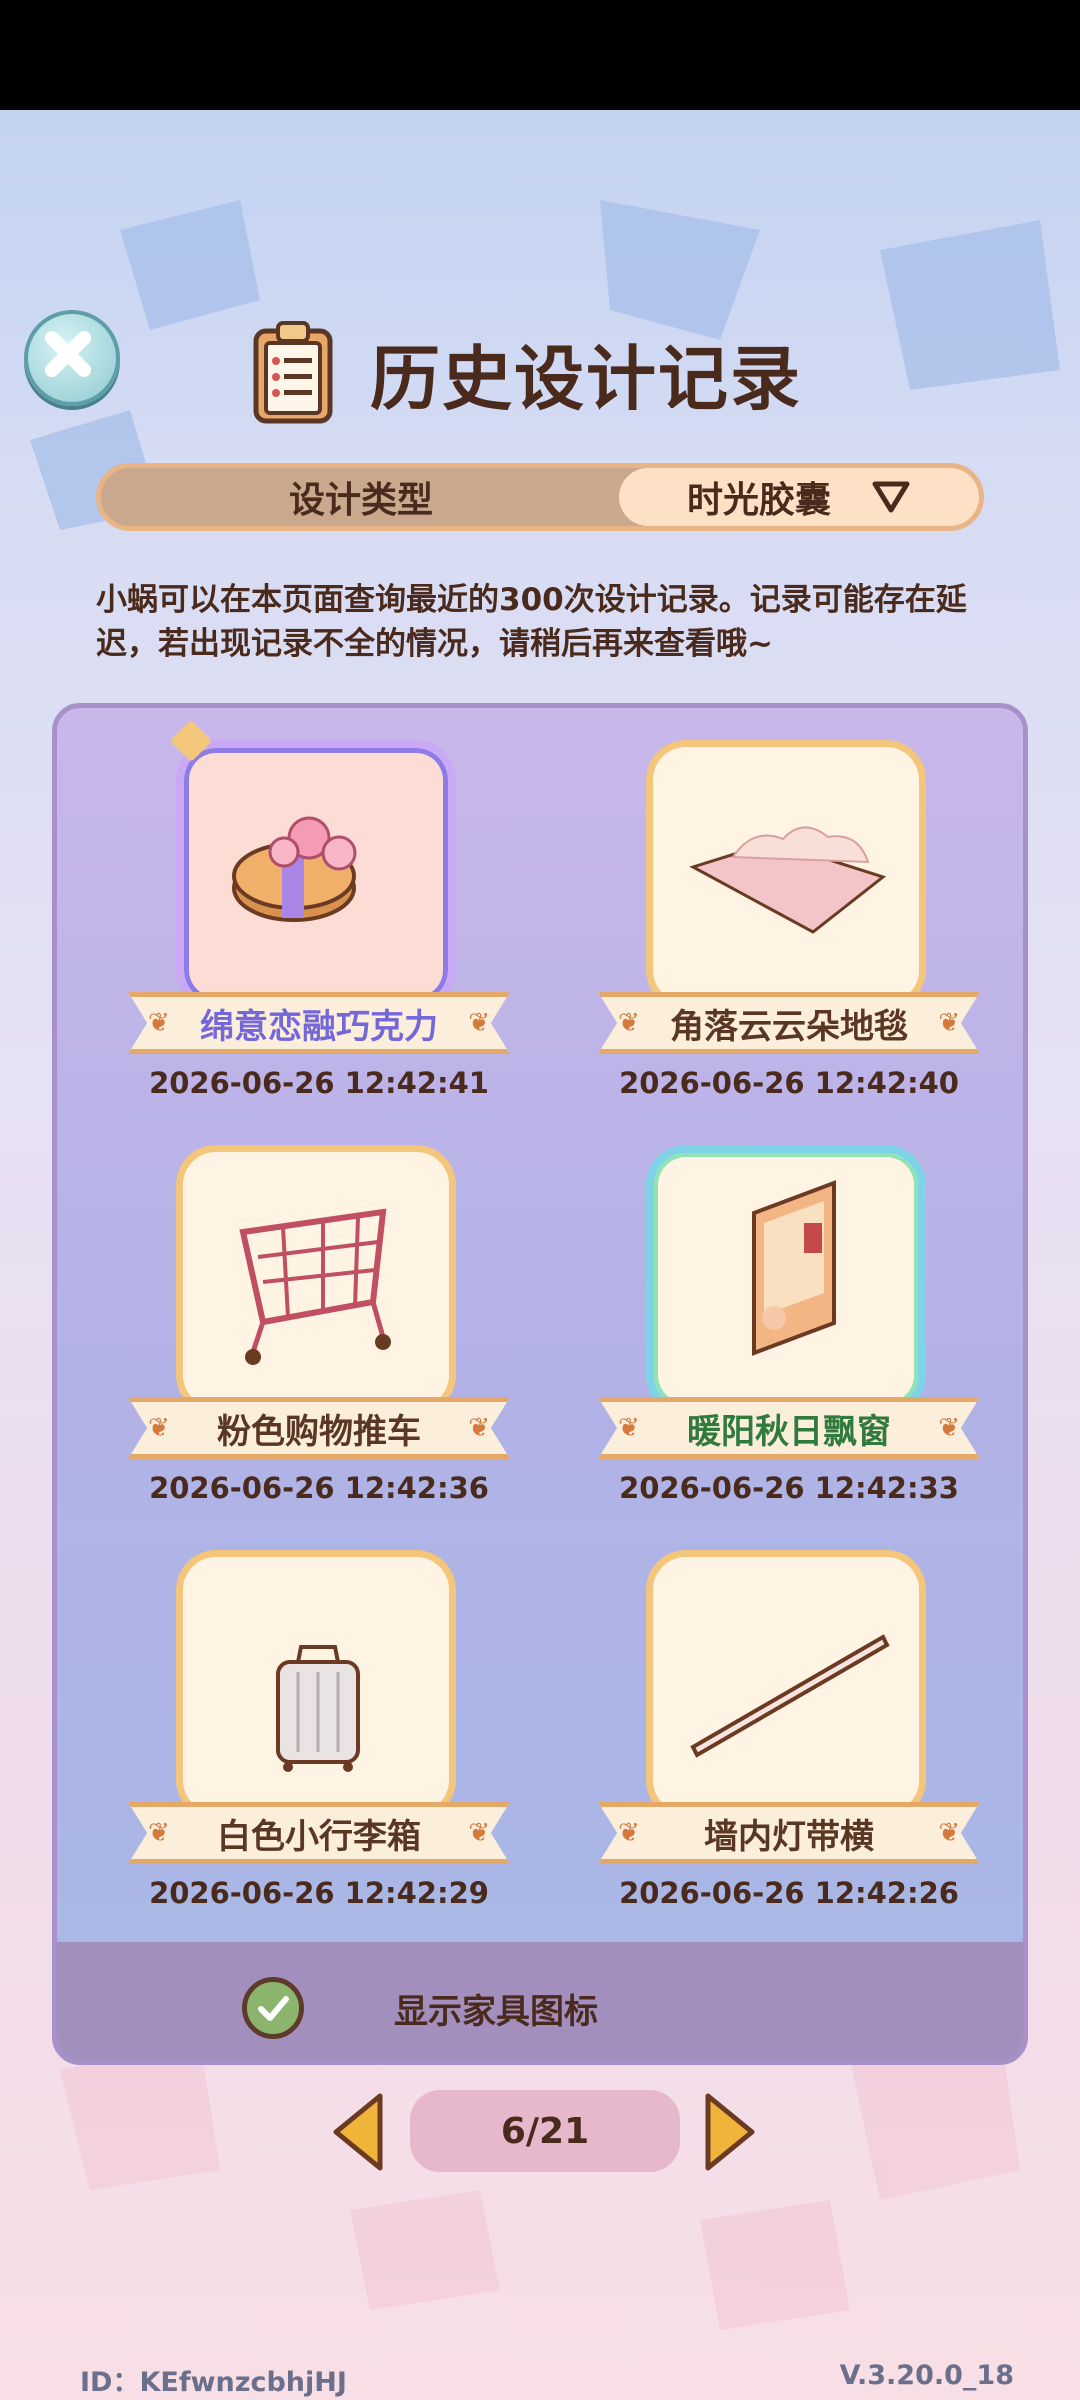  I want to click on suitcase-icon, so click(318, 1708).